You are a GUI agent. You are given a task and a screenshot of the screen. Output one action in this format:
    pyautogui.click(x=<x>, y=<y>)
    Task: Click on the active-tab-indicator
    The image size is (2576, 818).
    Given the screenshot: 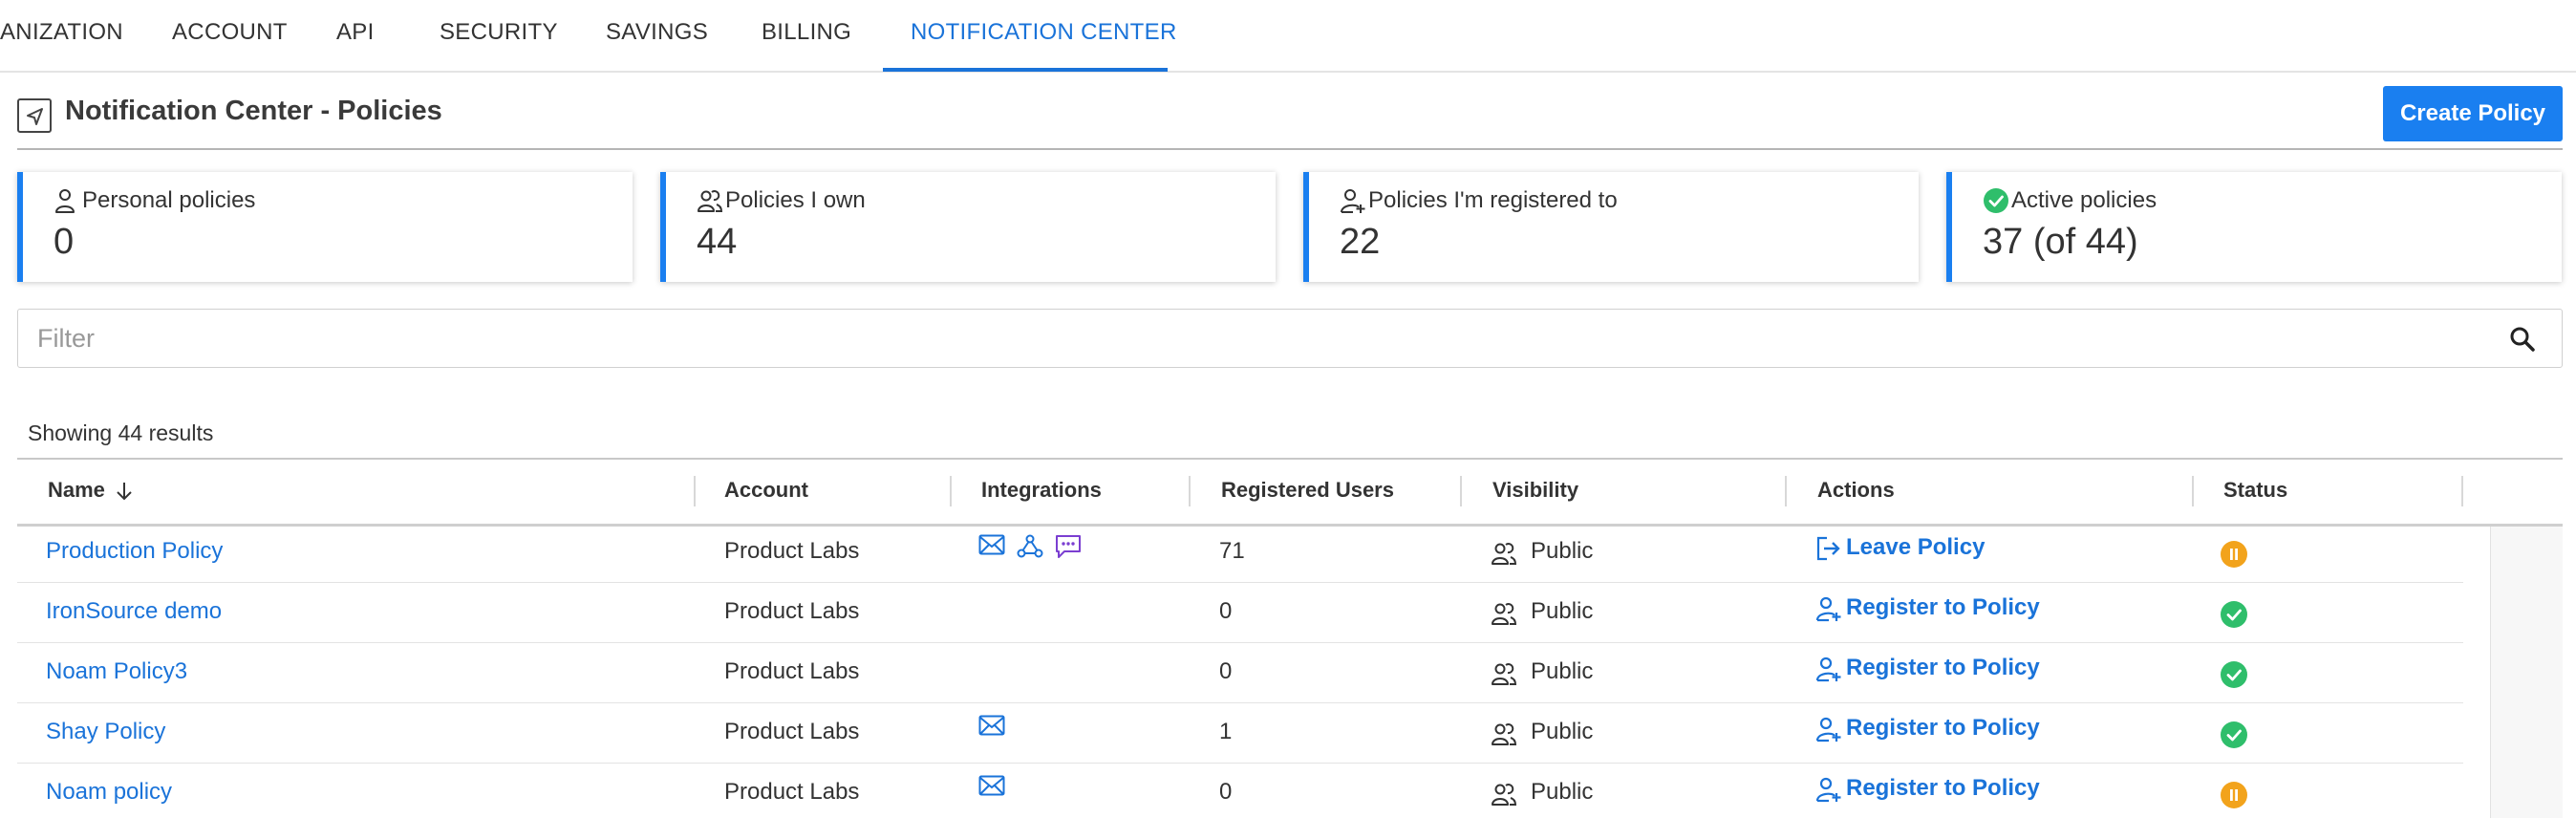 What is the action you would take?
    pyautogui.click(x=1025, y=70)
    